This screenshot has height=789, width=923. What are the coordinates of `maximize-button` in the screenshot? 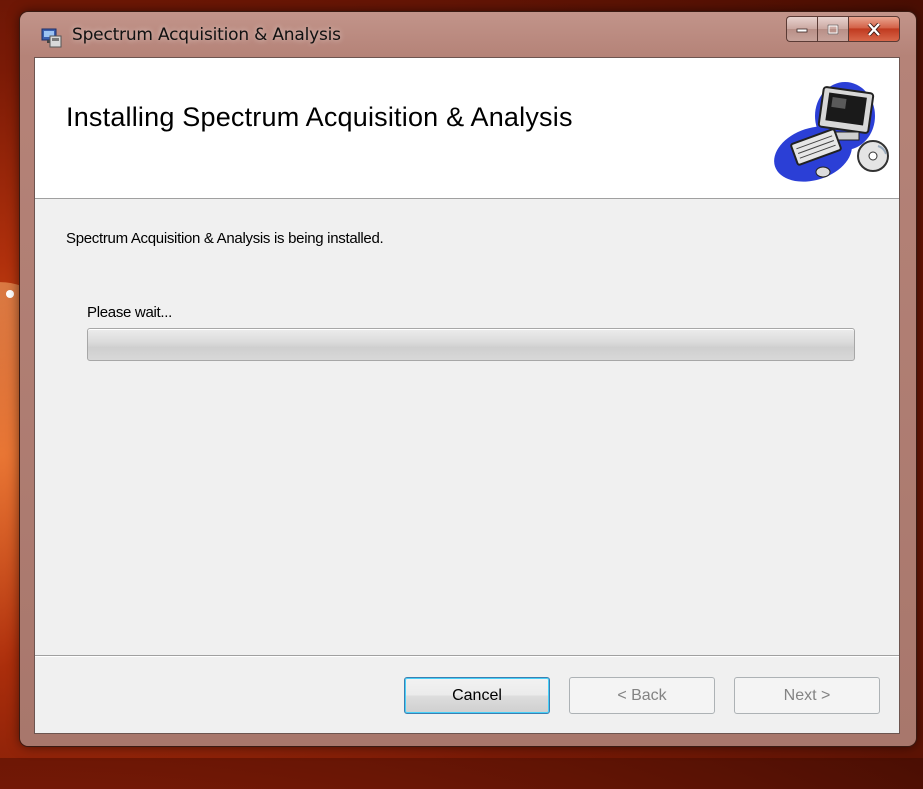 It's located at (832, 29).